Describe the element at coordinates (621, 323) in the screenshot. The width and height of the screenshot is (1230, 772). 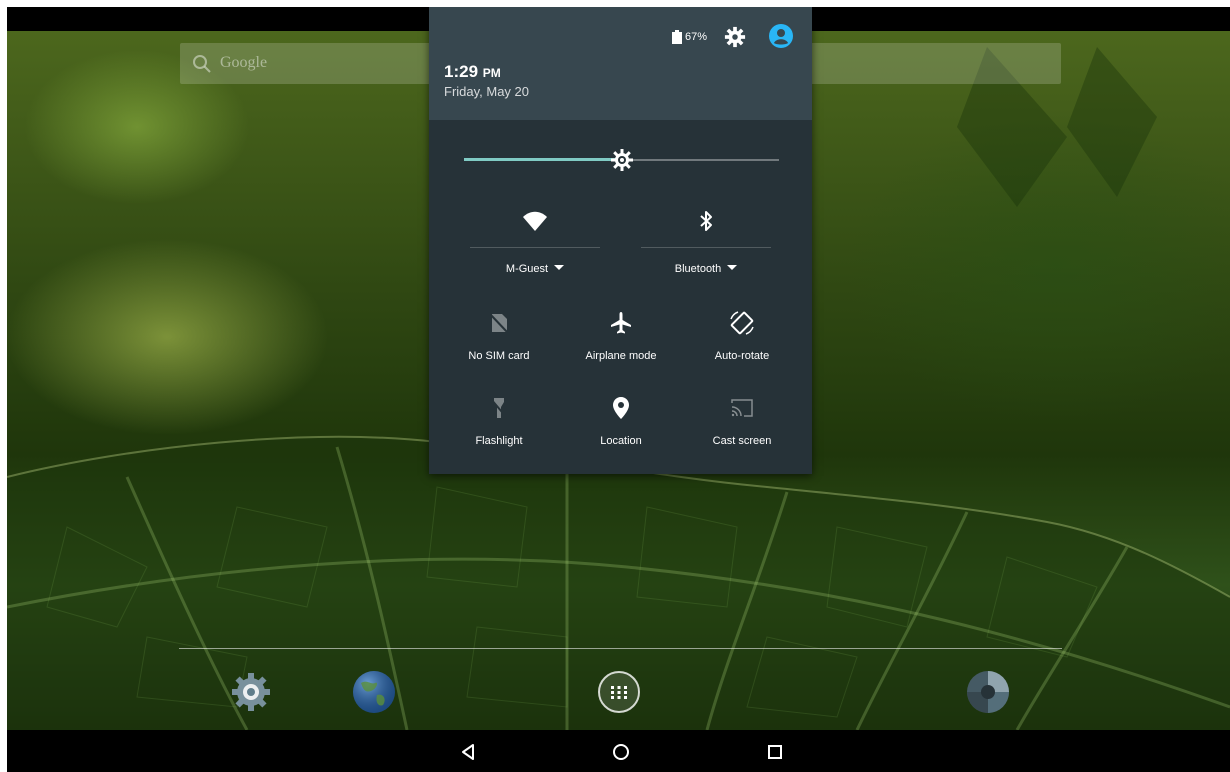
I see `airplane-icon` at that location.